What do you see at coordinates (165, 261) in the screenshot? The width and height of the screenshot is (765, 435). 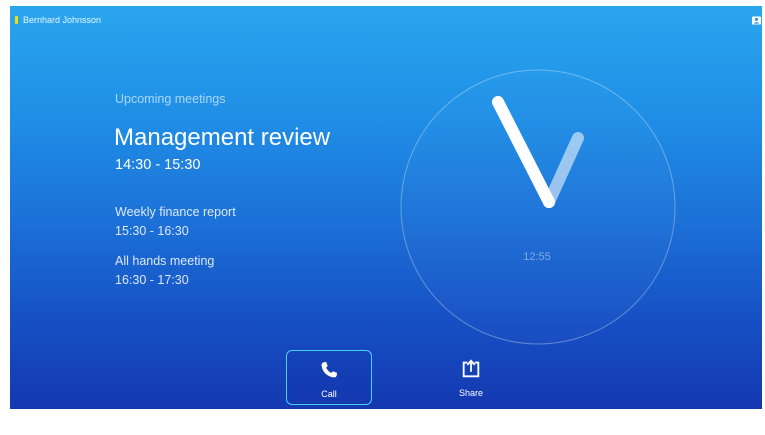 I see `meeting-title: All hands meeting` at bounding box center [165, 261].